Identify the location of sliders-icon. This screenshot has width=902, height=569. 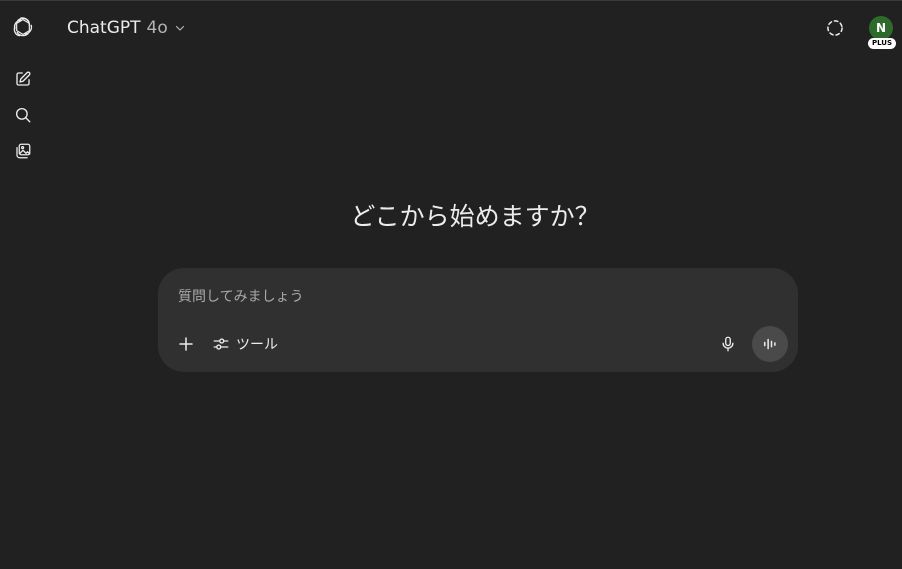
(221, 344).